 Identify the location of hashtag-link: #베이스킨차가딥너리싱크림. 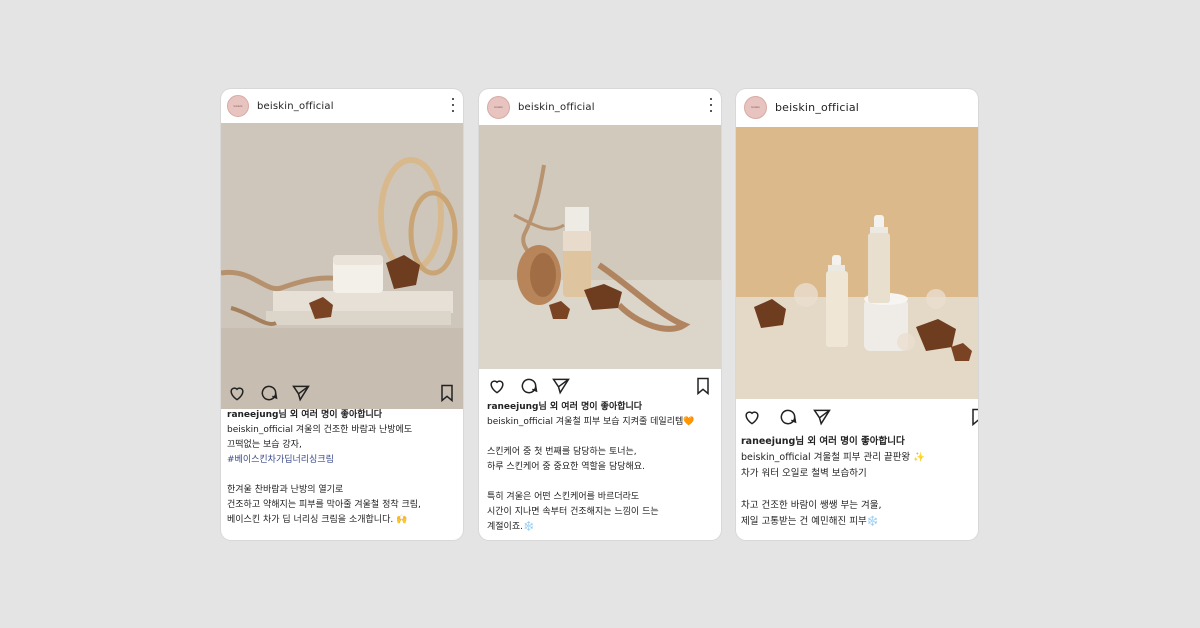
(342, 460).